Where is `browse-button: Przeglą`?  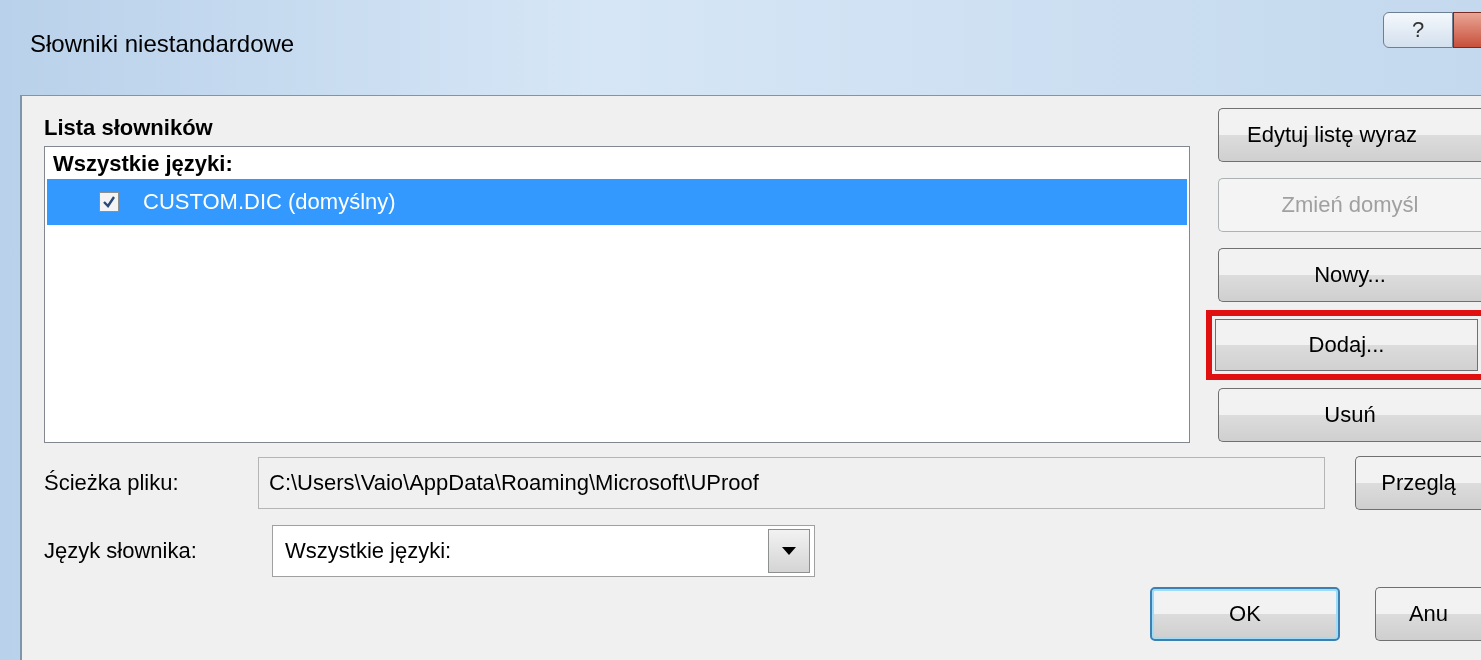
browse-button: Przeglą is located at coordinates (1418, 483).